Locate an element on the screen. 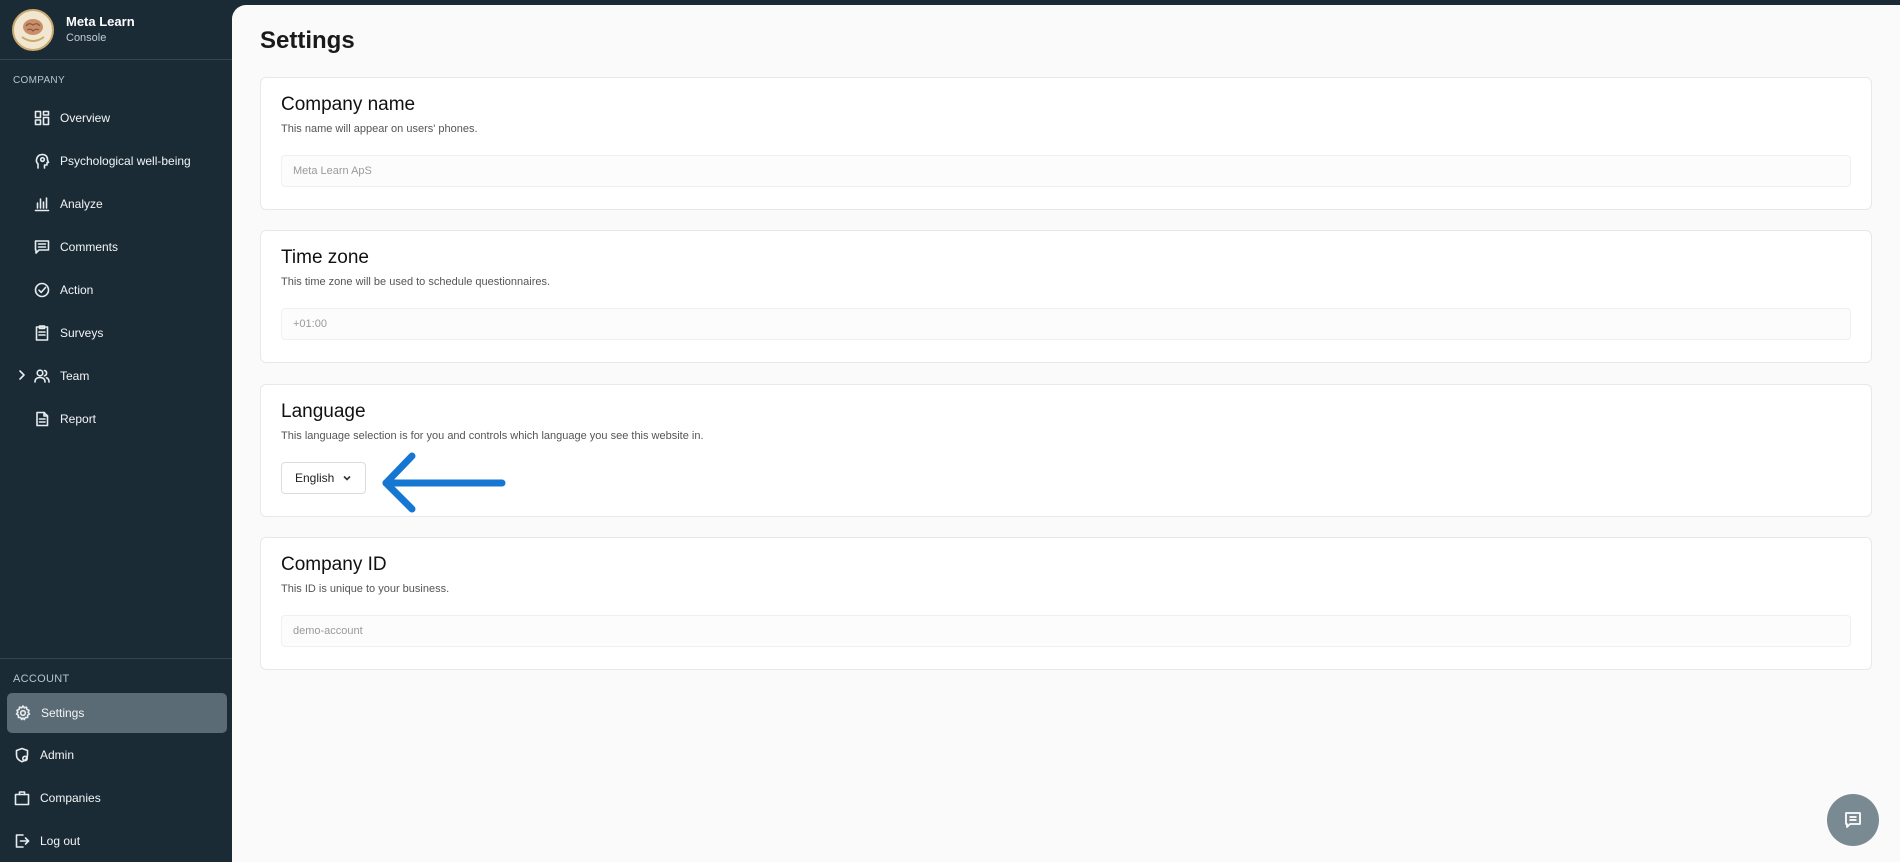 This screenshot has height=862, width=1900. section-label-company: COMPANY is located at coordinates (39, 80).